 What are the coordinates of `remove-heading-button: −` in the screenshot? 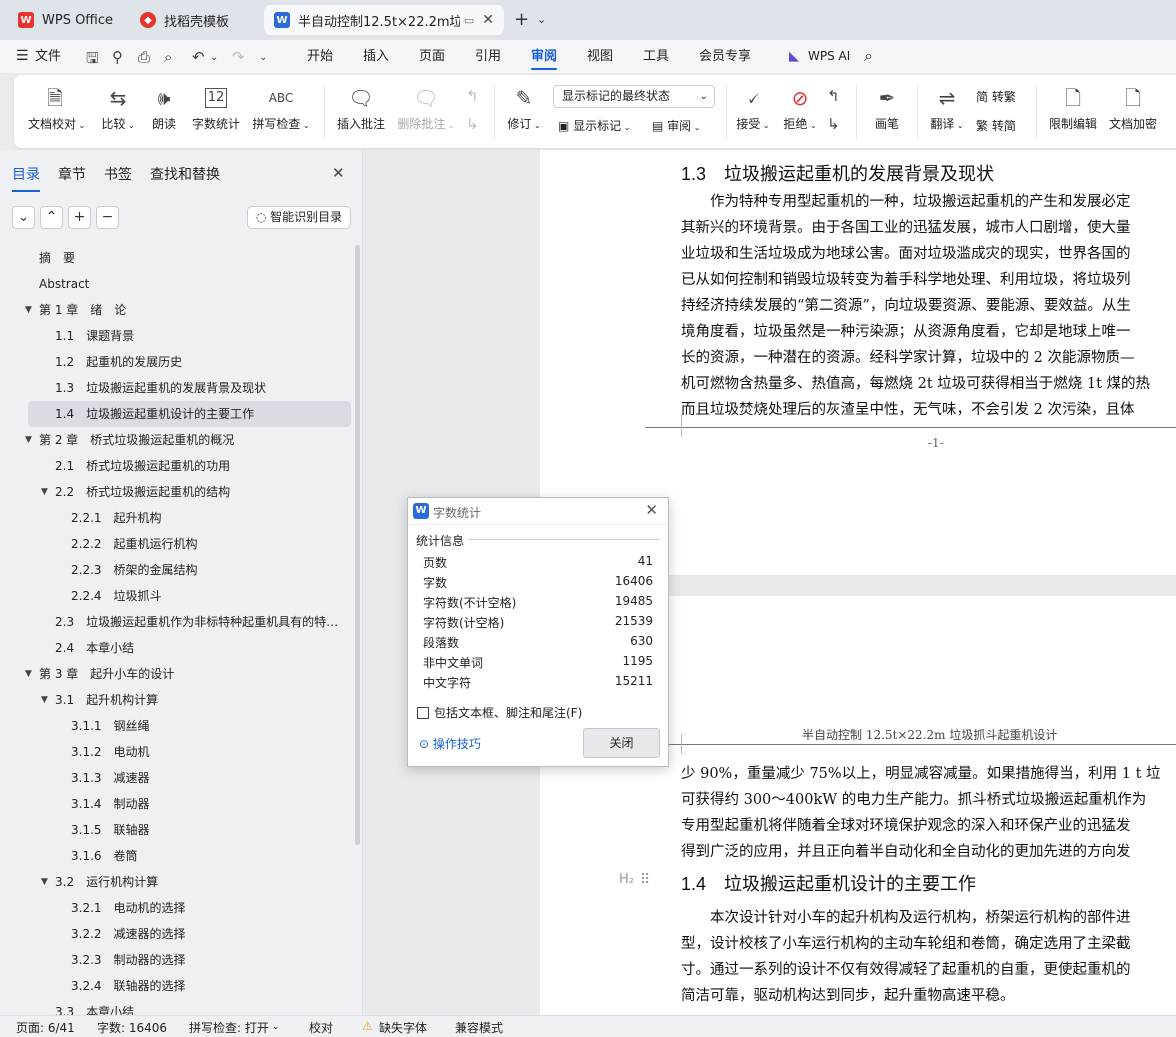 It's located at (107, 217).